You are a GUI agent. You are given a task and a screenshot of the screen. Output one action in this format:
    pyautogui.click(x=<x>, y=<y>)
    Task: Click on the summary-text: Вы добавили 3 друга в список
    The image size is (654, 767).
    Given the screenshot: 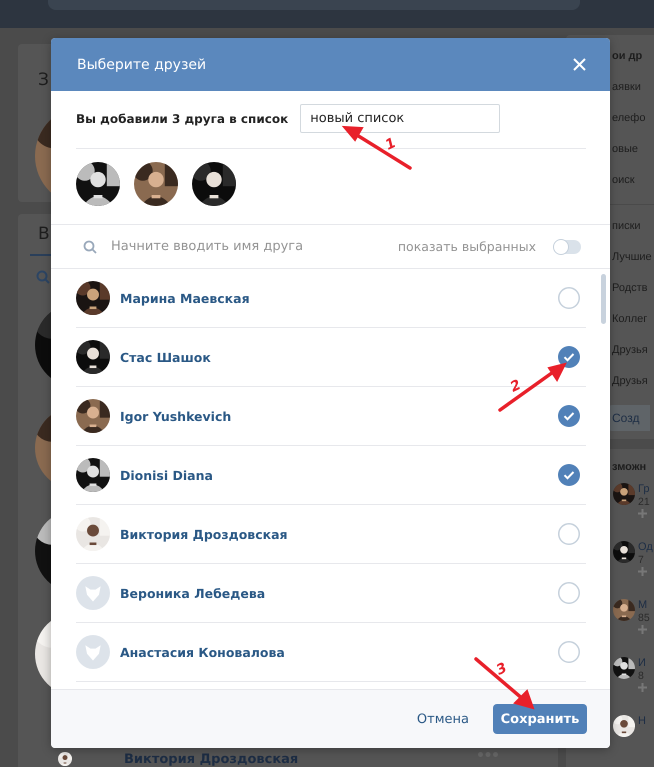 What is the action you would take?
    pyautogui.click(x=182, y=119)
    